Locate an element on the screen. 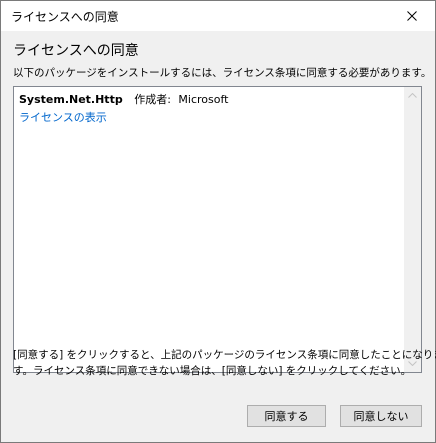 This screenshot has height=443, width=436. dialog-subtitle: 以下のパッケージをインストールするには、ライセンス条項に同意する必要があります。 is located at coordinates (222, 73).